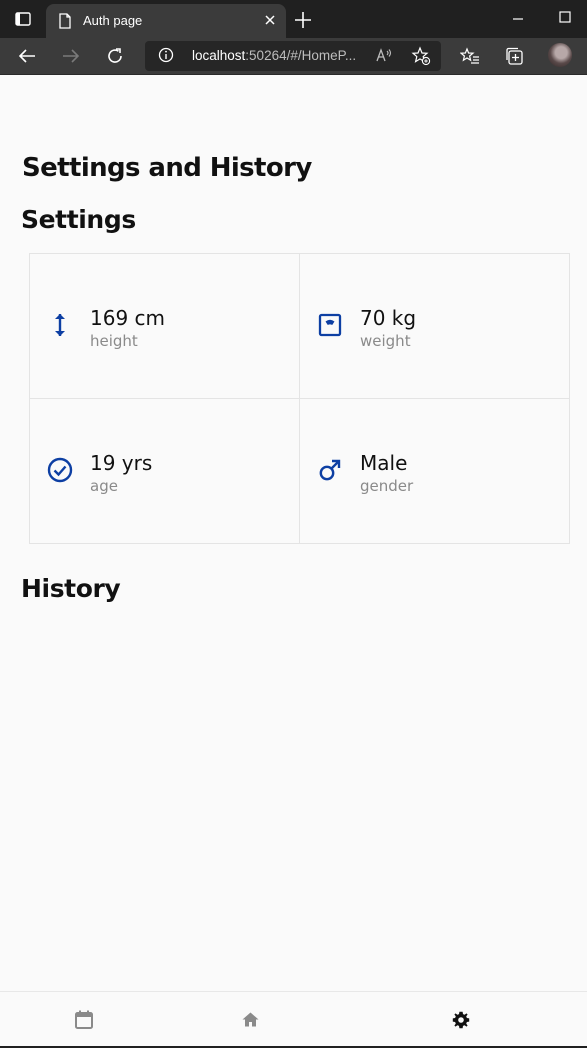 Image resolution: width=587 pixels, height=1048 pixels. What do you see at coordinates (434, 471) in the screenshot?
I see `settings-card-gender: Male gender` at bounding box center [434, 471].